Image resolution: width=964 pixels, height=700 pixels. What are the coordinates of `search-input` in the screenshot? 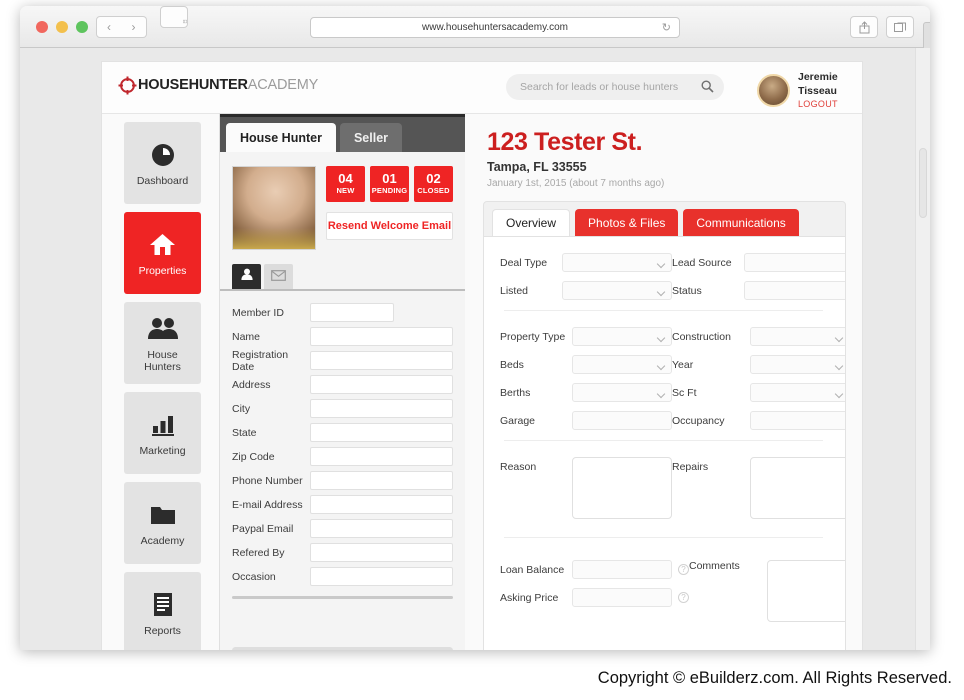 It's located at (615, 87).